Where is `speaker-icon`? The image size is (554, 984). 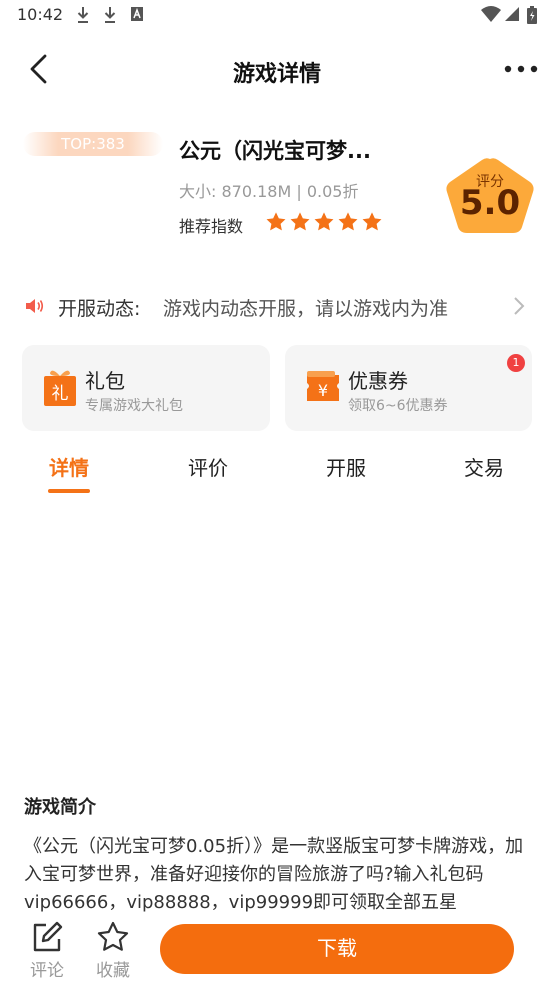 speaker-icon is located at coordinates (35, 306).